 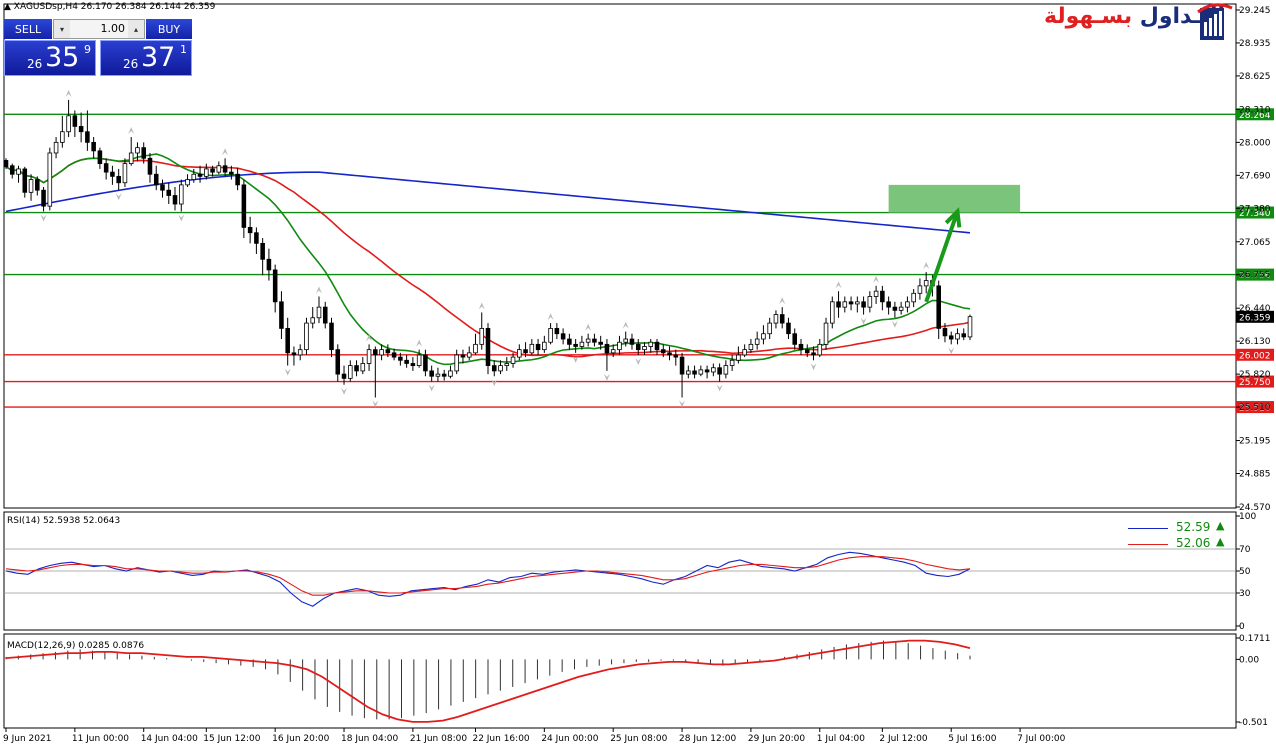 I want to click on price-tick-label: 26.130, so click(x=1255, y=342).